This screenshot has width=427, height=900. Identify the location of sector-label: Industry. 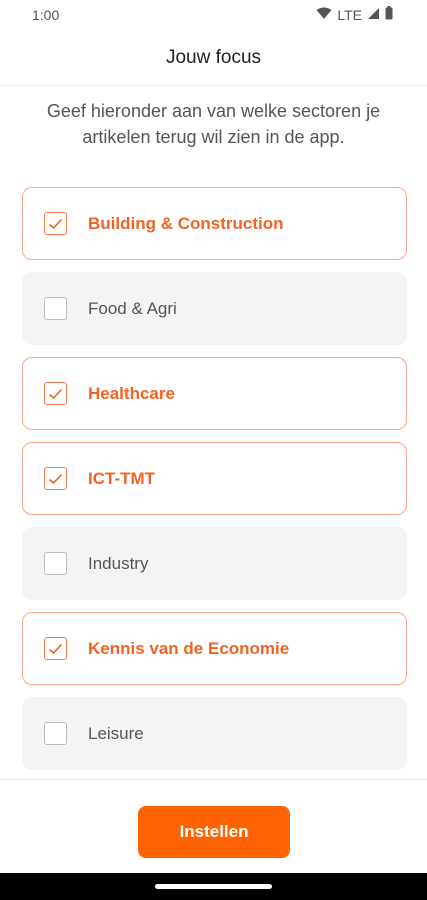
(118, 563).